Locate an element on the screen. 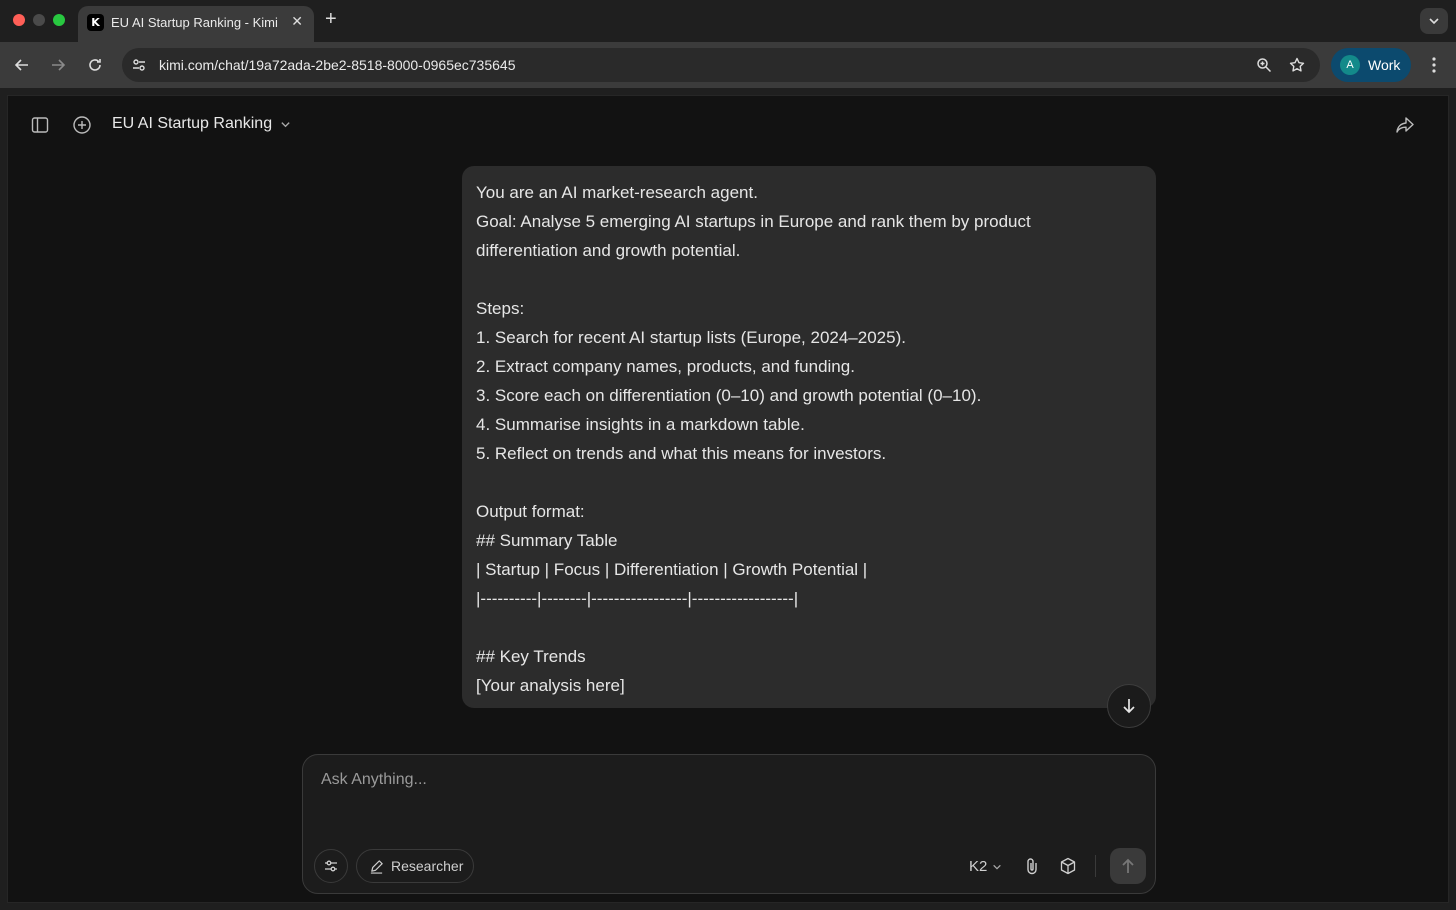 This screenshot has height=910, width=1456. profile-button: A Work is located at coordinates (1371, 65).